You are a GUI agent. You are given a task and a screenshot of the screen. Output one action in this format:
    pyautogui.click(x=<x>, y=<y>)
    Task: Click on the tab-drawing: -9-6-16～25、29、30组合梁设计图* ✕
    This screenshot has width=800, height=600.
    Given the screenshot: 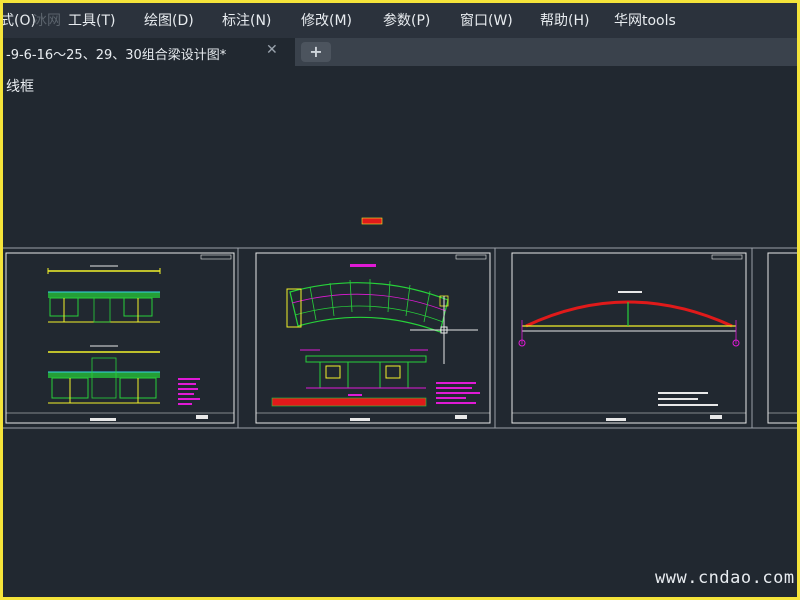 What is the action you would take?
    pyautogui.click(x=147, y=52)
    